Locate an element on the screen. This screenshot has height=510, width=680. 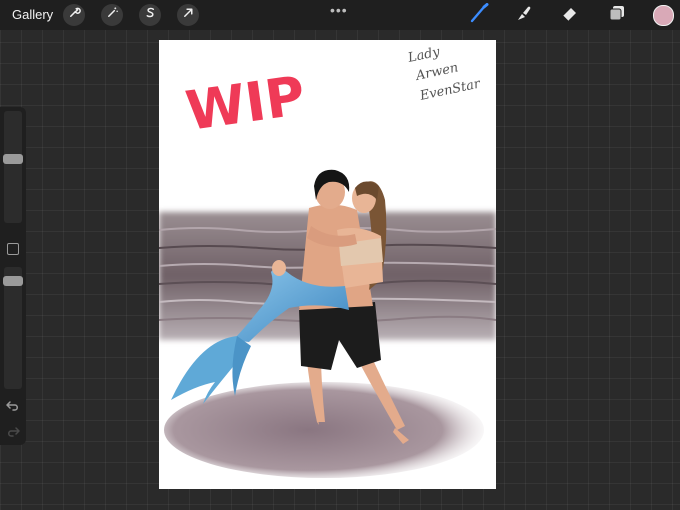
eraser-icon is located at coordinates (570, 15).